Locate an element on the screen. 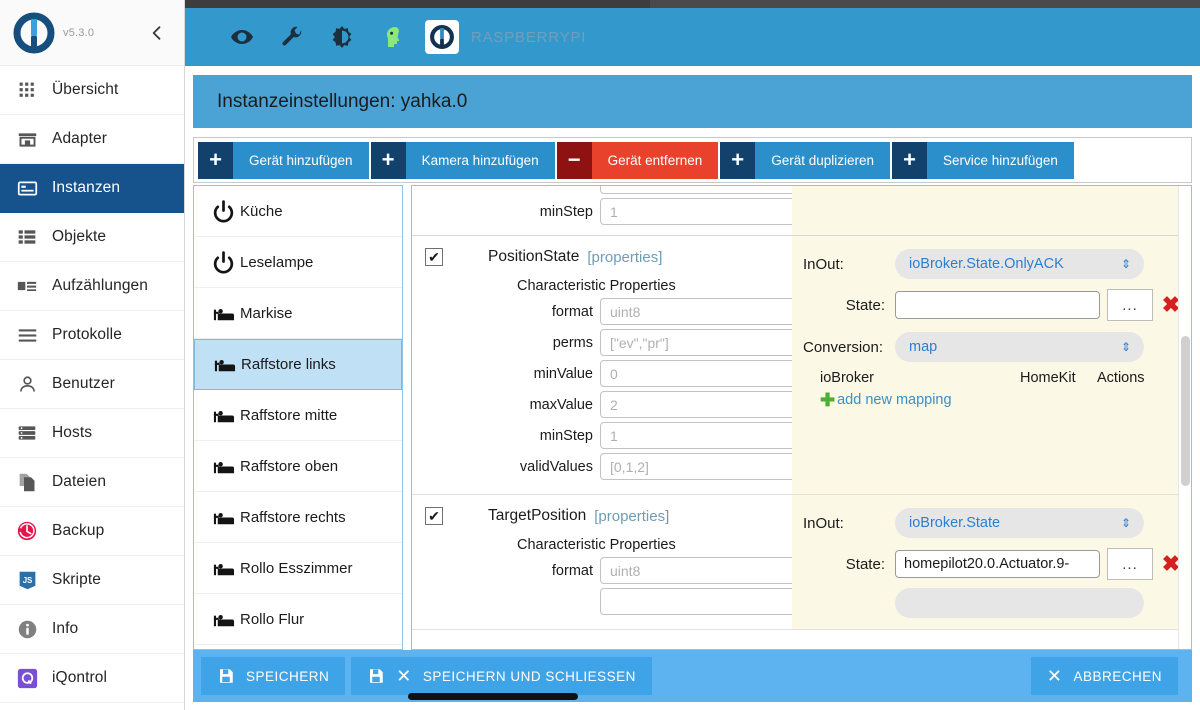  window-top-strip-right is located at coordinates (925, 4).